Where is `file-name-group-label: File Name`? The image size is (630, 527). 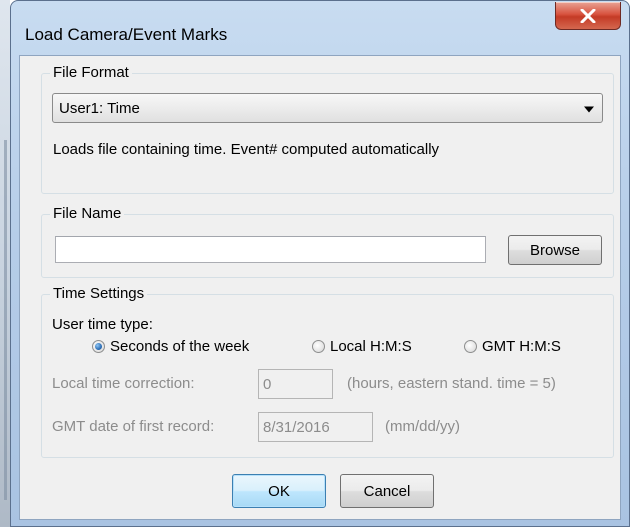 file-name-group-label: File Name is located at coordinates (87, 214).